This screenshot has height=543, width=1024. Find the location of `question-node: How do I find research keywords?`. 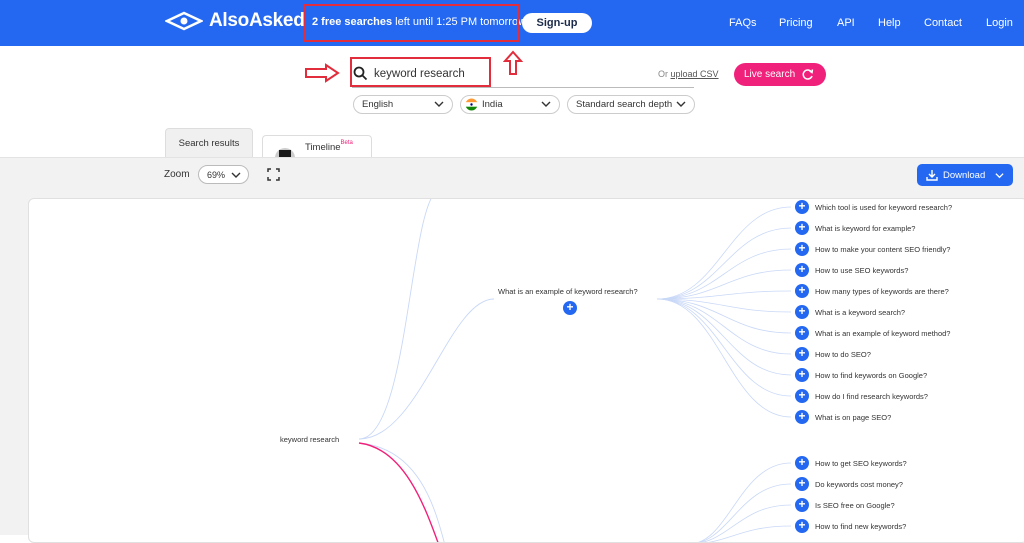

question-node: How do I find research keywords? is located at coordinates (871, 396).